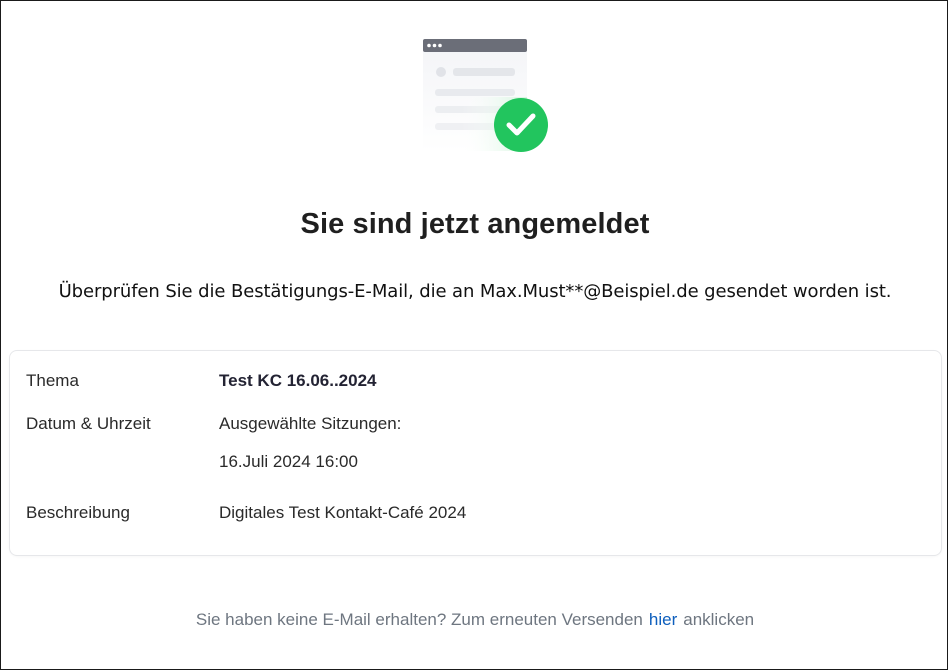 The image size is (950, 670). I want to click on sessions-label: Ausgewählte Sitzungen:, so click(310, 423).